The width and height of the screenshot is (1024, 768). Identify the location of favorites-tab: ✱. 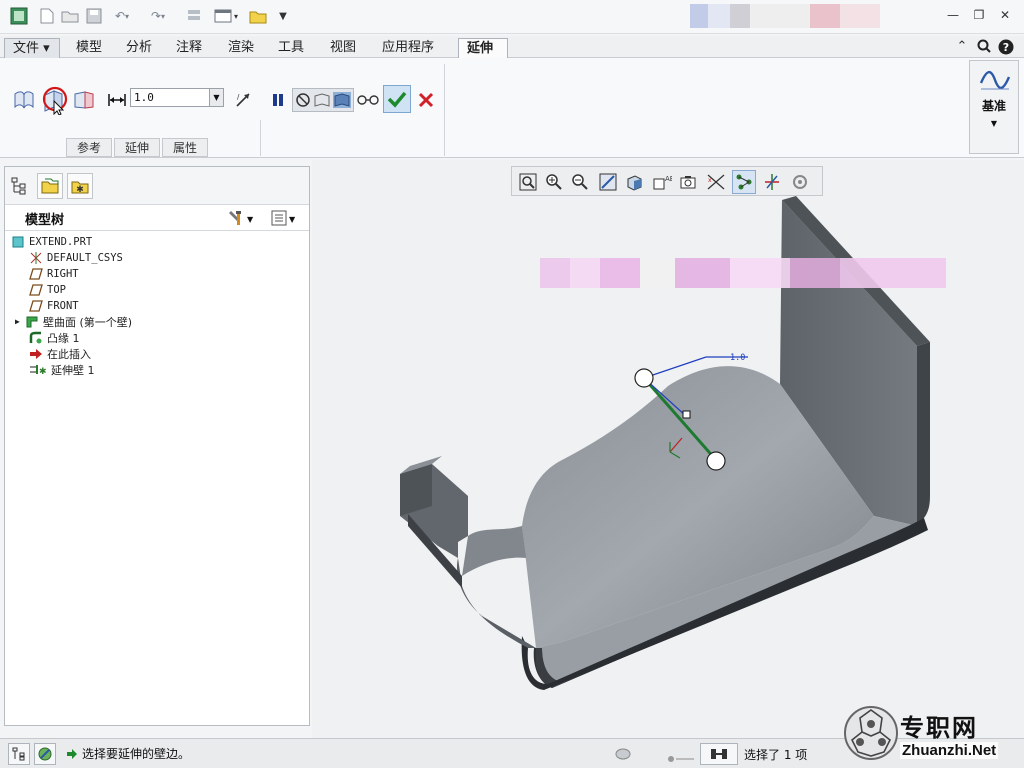
(80, 186).